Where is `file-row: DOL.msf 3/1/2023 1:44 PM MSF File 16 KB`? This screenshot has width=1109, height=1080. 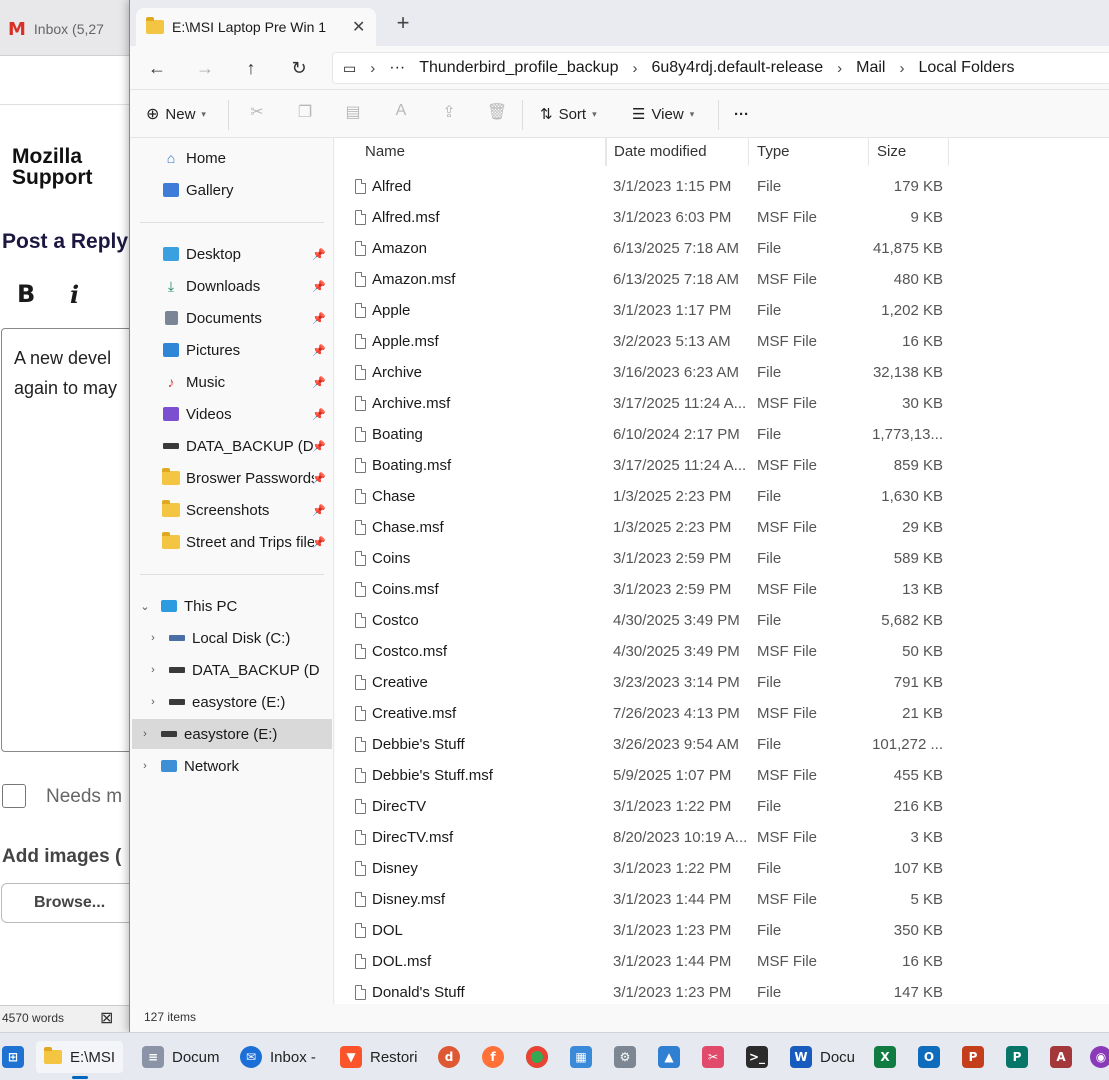 file-row: DOL.msf 3/1/2023 1:44 PM MSF File 16 KB is located at coordinates (722, 961).